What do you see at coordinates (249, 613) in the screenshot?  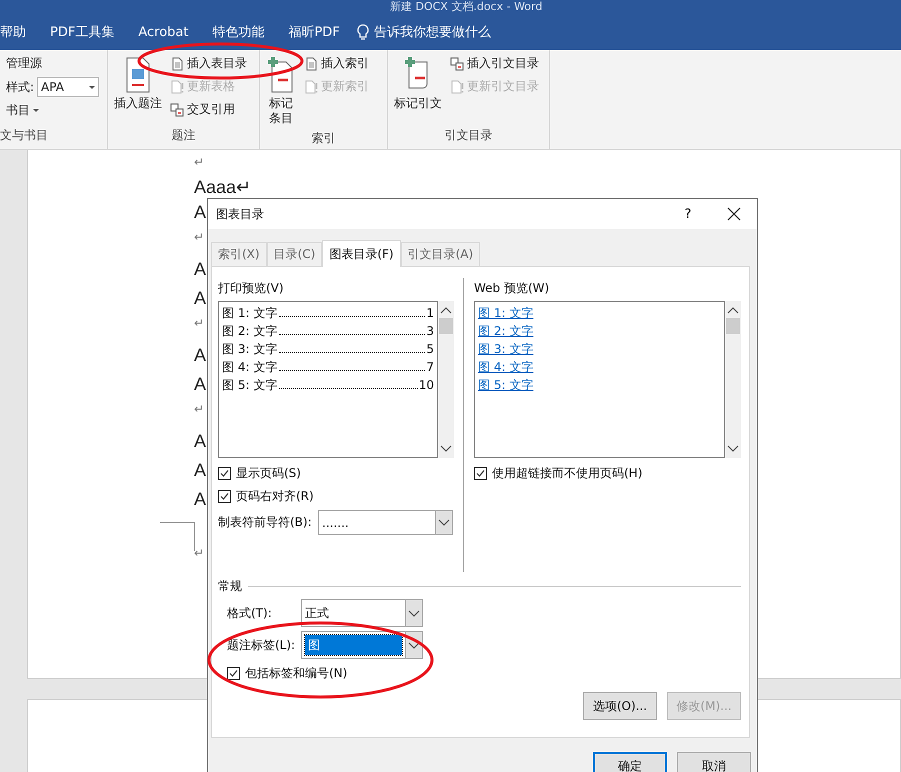 I see `field-label: 格式(T):` at bounding box center [249, 613].